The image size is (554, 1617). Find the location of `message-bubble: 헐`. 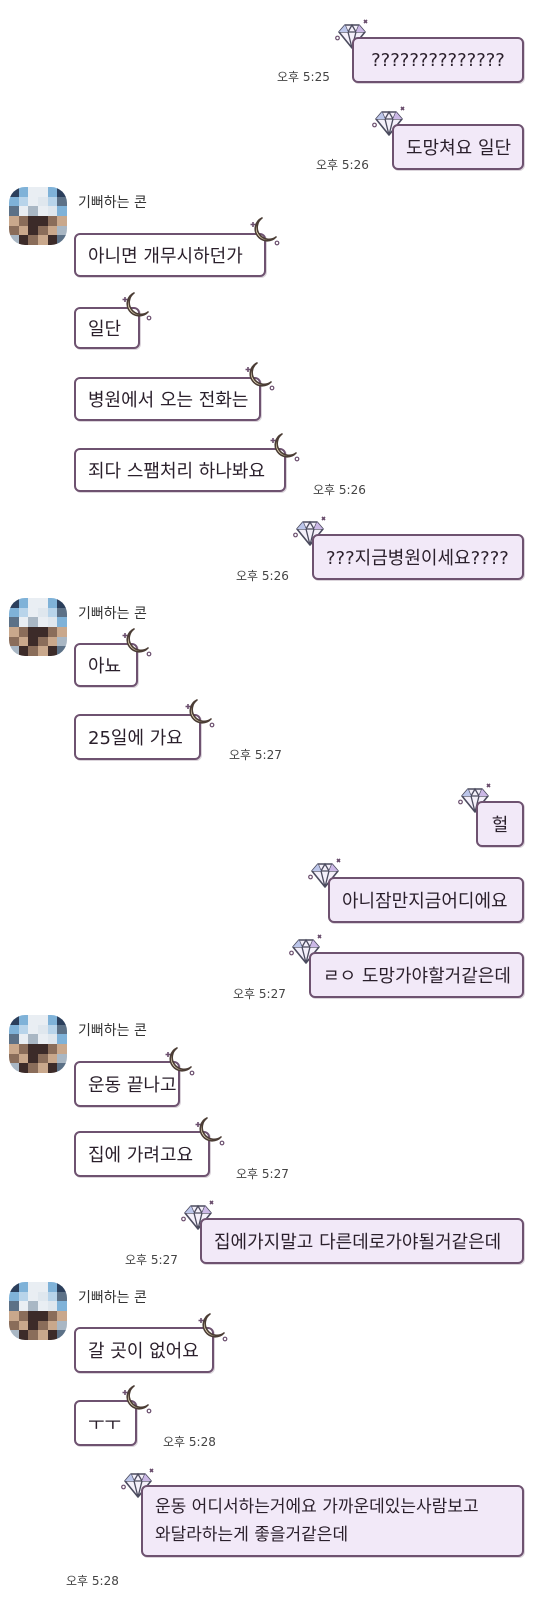

message-bubble: 헐 is located at coordinates (500, 824).